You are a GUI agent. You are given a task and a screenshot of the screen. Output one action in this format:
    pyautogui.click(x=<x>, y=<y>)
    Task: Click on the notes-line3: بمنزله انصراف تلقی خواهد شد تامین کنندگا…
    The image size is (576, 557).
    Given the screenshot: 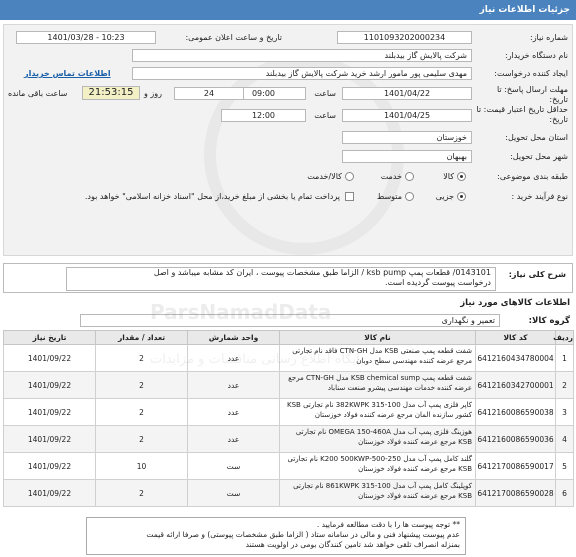 What is the action you would take?
    pyautogui.click(x=352, y=544)
    